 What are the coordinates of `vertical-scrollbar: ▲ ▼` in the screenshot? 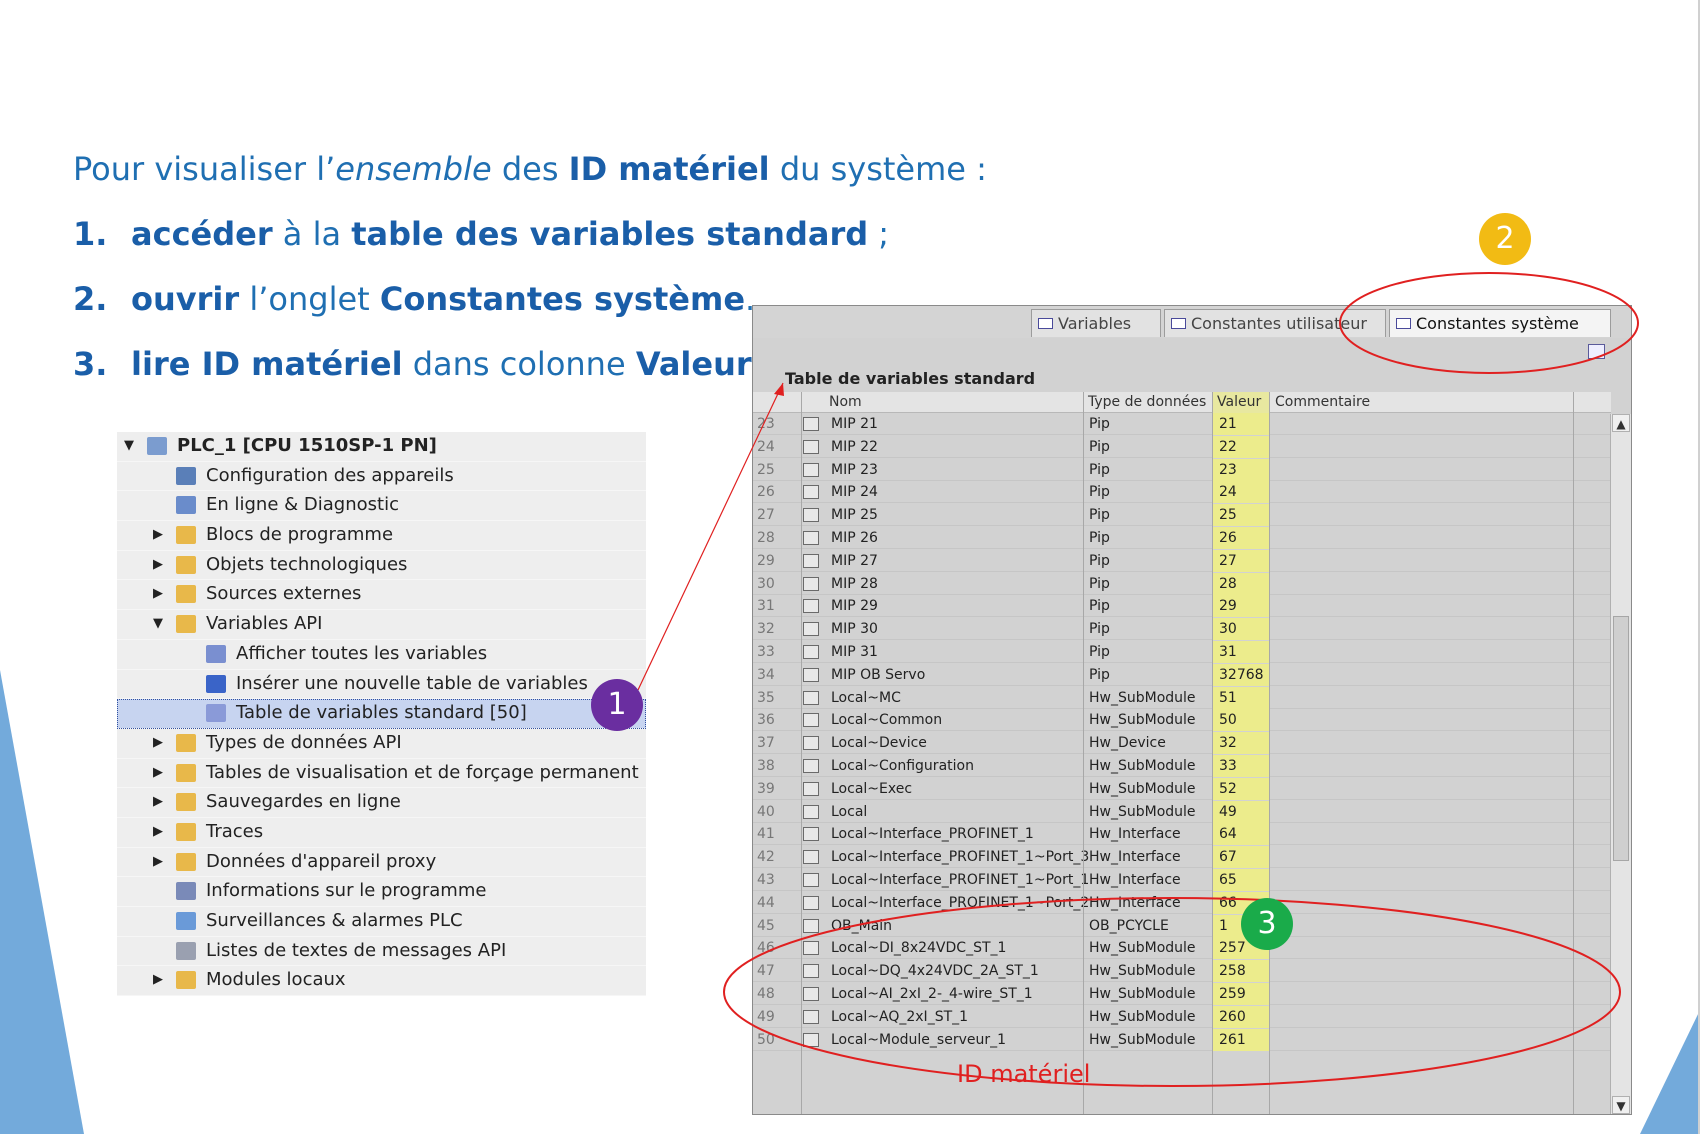 It's located at (1620, 764).